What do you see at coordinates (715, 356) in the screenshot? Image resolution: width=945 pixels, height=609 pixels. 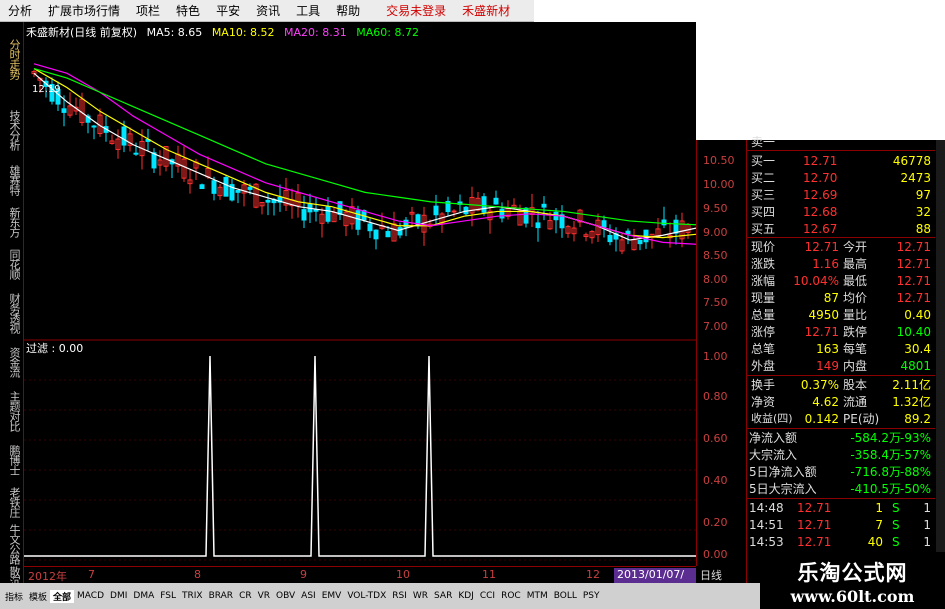 I see `indicator-tick: 1.00` at bounding box center [715, 356].